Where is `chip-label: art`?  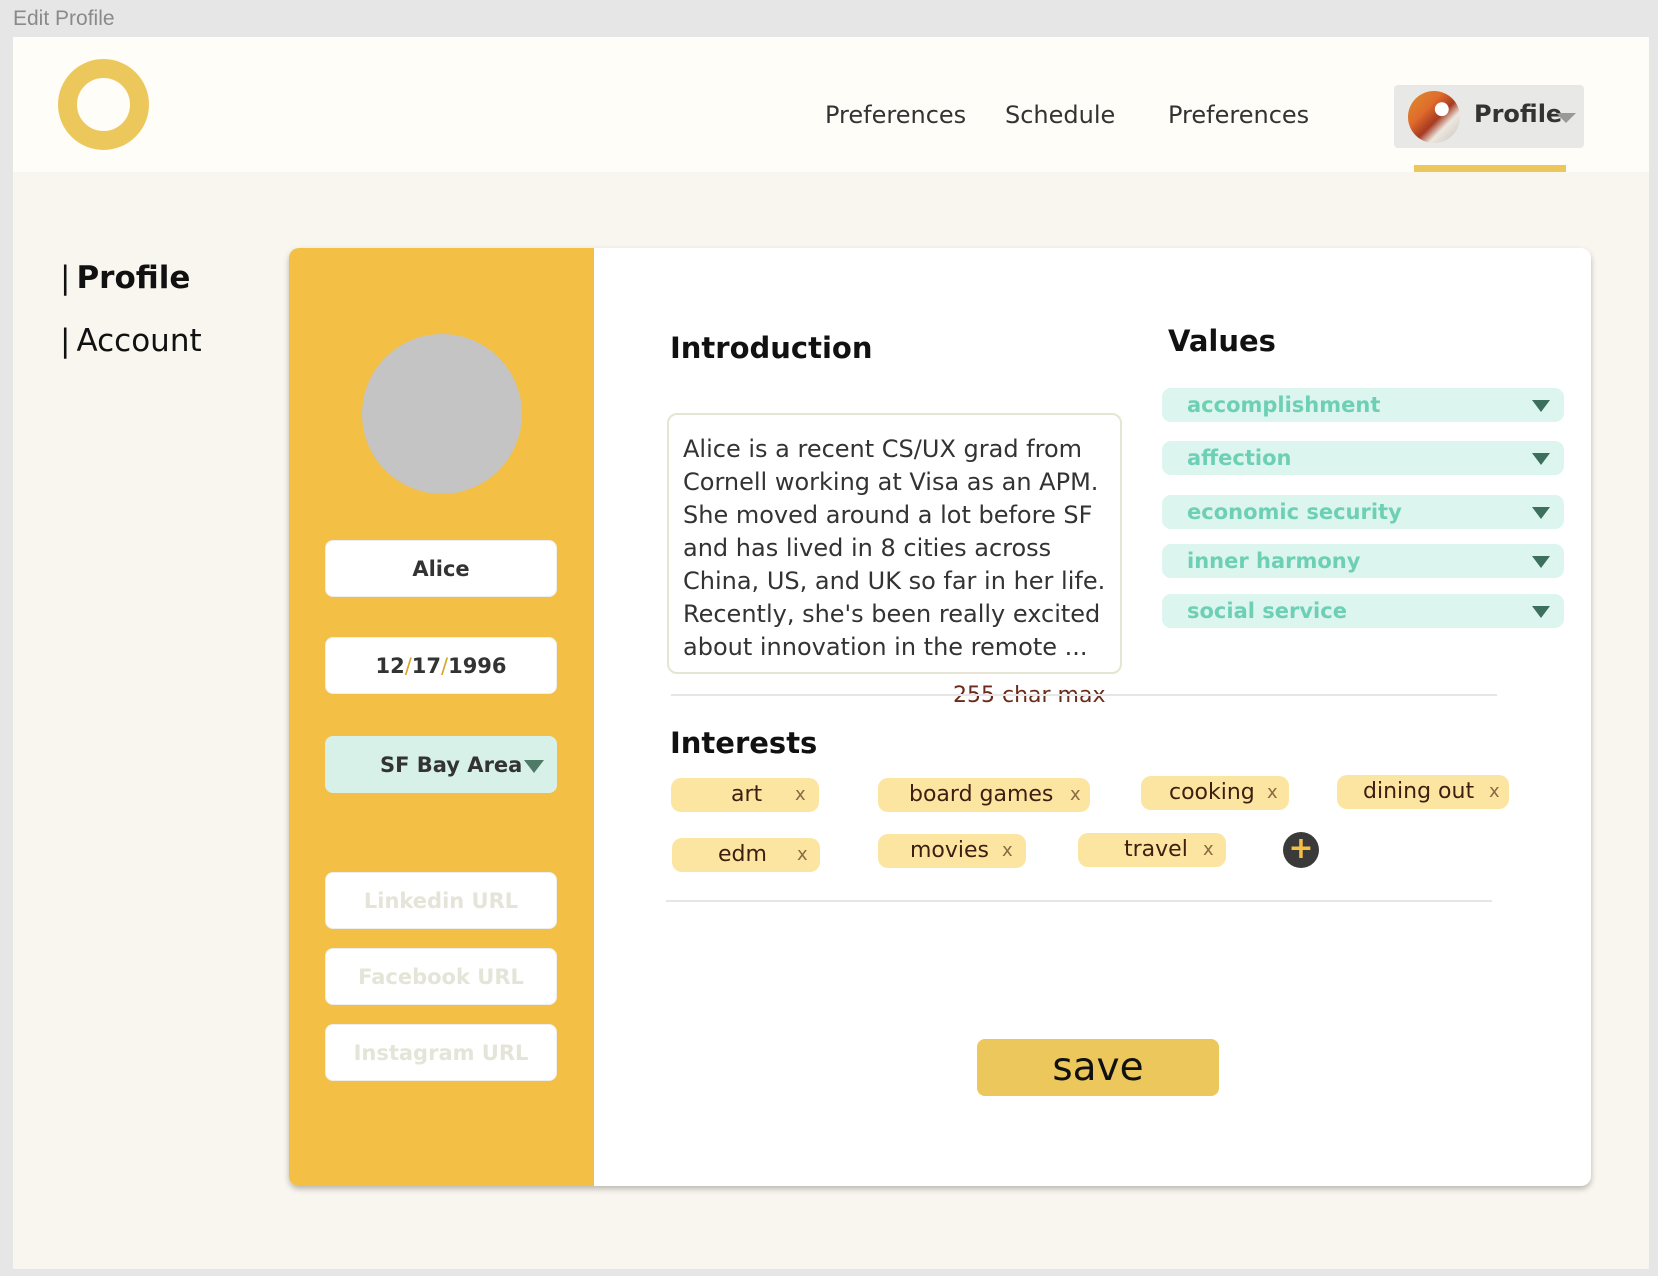
chip-label: art is located at coordinates (747, 794).